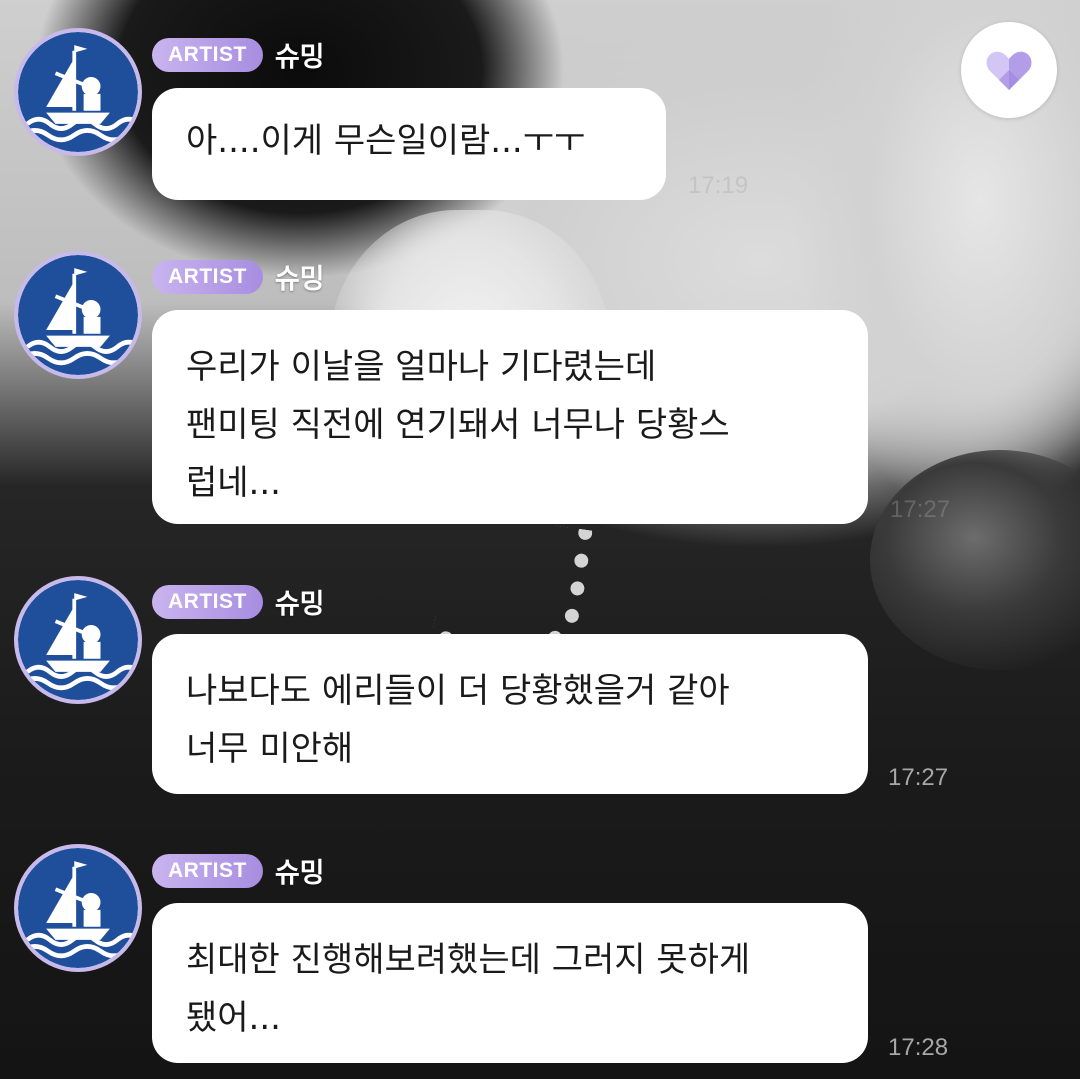  Describe the element at coordinates (918, 1047) in the screenshot. I see `message-time: 17:28` at that location.